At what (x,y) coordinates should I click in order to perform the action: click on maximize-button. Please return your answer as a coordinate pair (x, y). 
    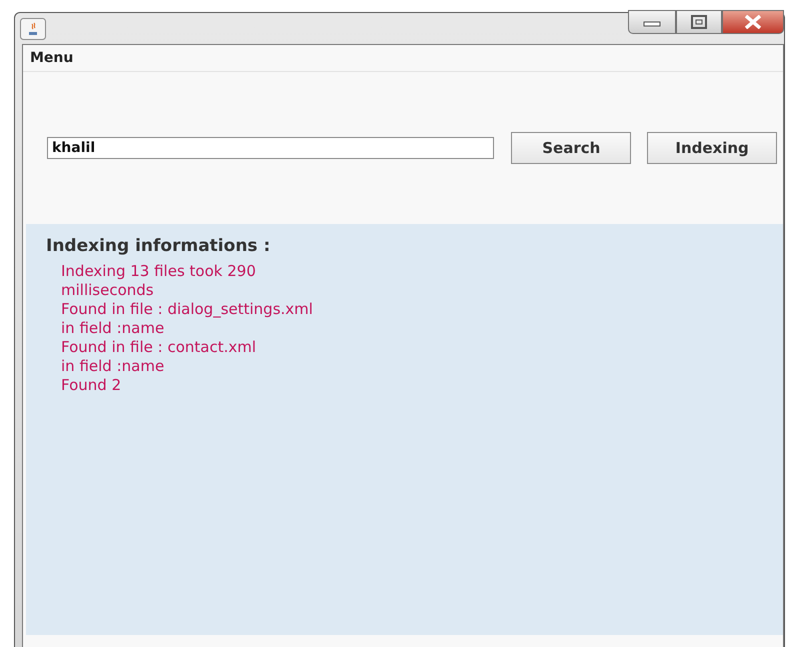
    Looking at the image, I should click on (699, 22).